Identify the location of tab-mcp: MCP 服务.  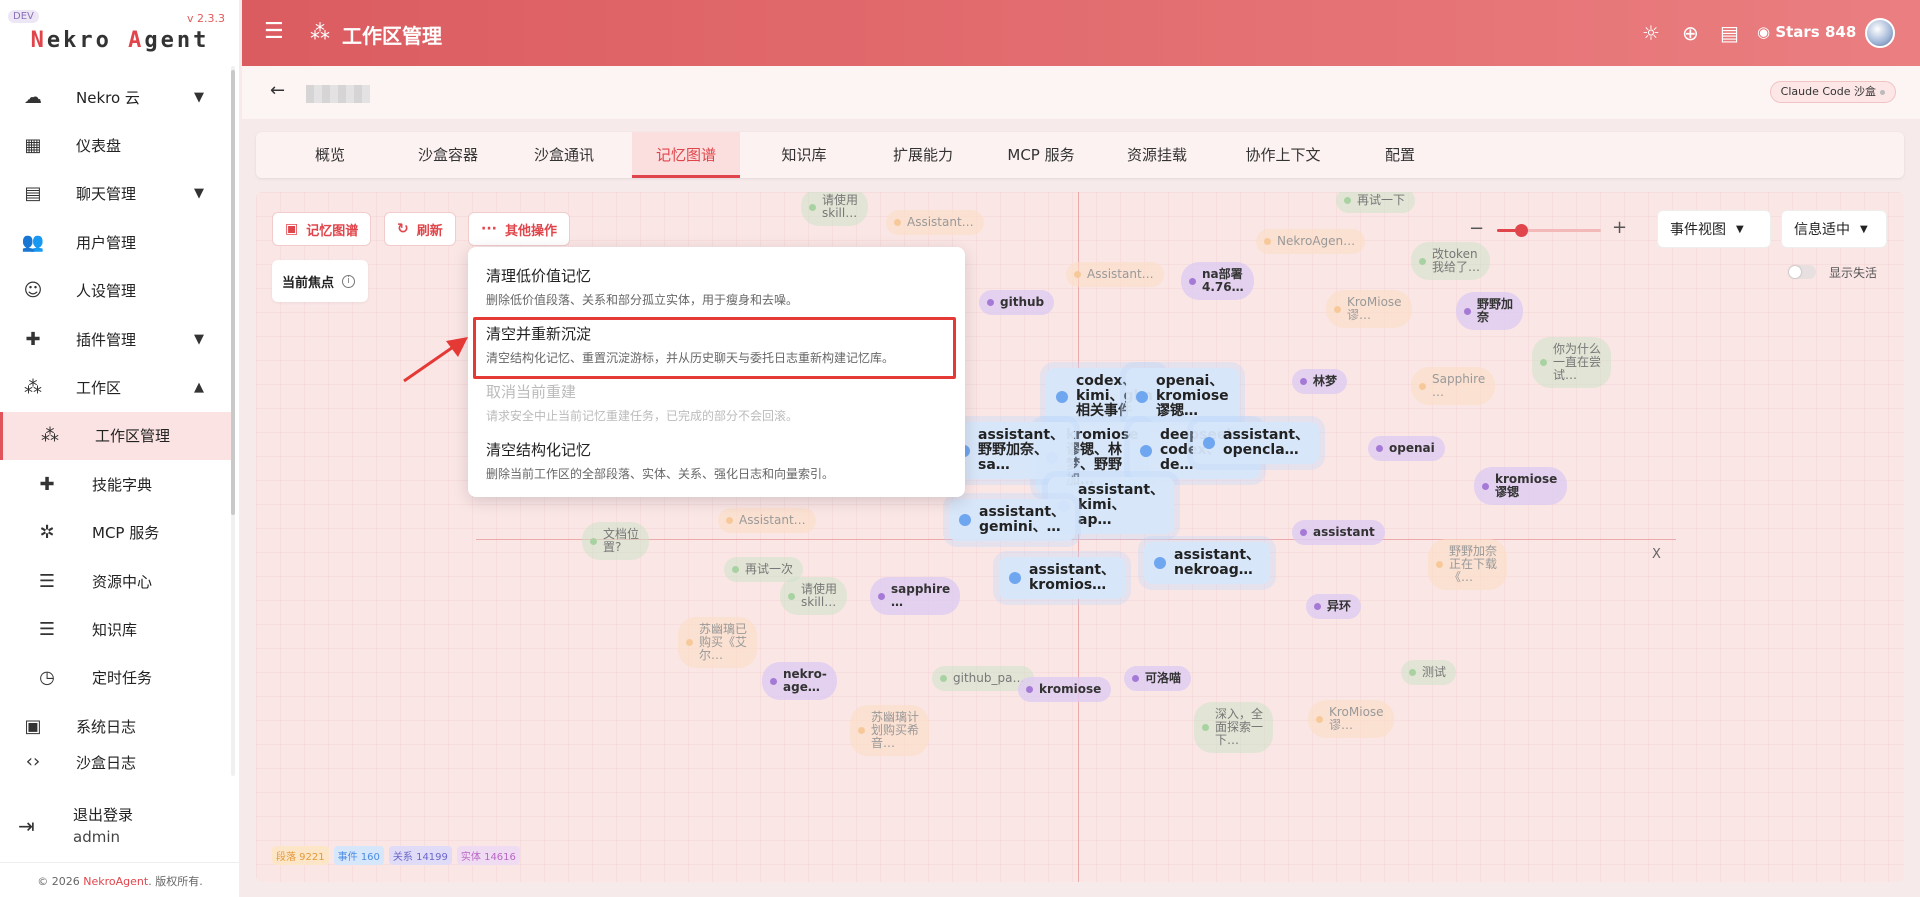
(1041, 155).